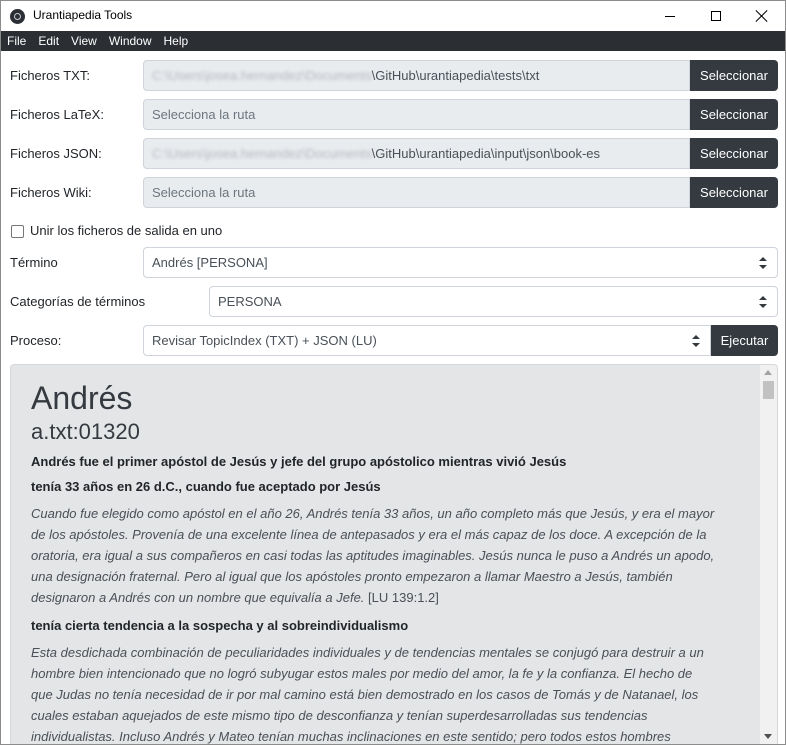  I want to click on txt-path-visible: \GitHub\urantiapedia\tests\txt, so click(455, 75).